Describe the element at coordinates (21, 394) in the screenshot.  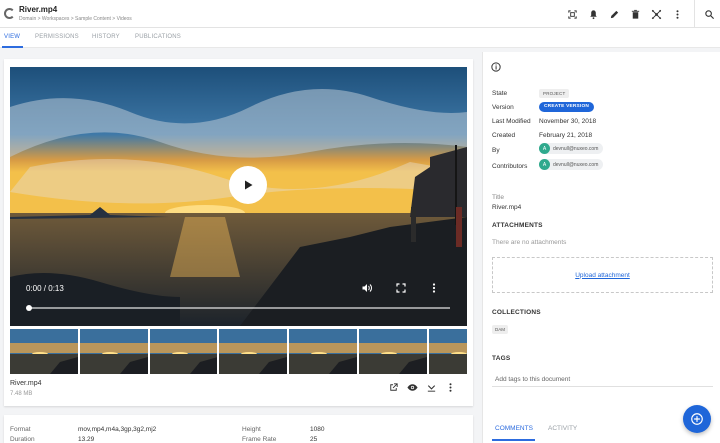
I see `file-size: 7.48 MB` at that location.